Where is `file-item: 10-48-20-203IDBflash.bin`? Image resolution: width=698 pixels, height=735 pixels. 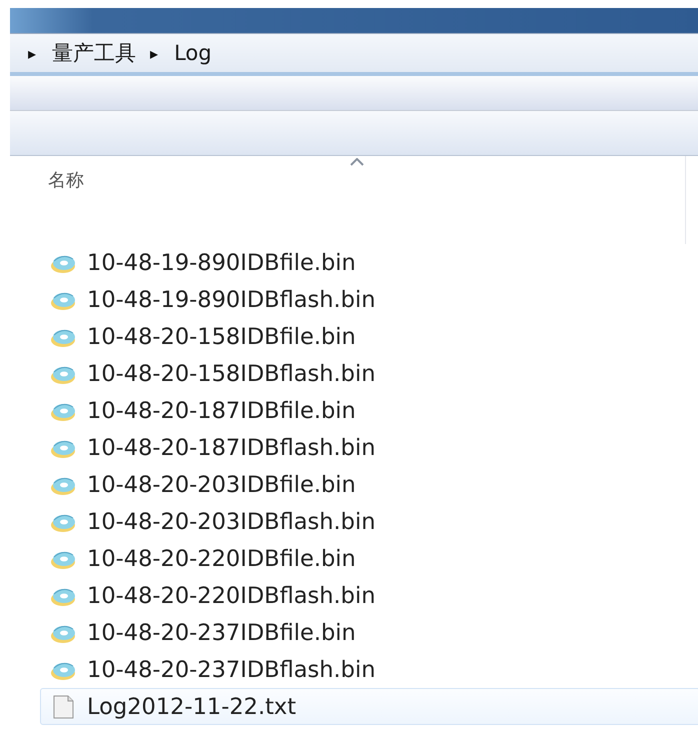
file-item: 10-48-20-203IDBflash.bin is located at coordinates (369, 521).